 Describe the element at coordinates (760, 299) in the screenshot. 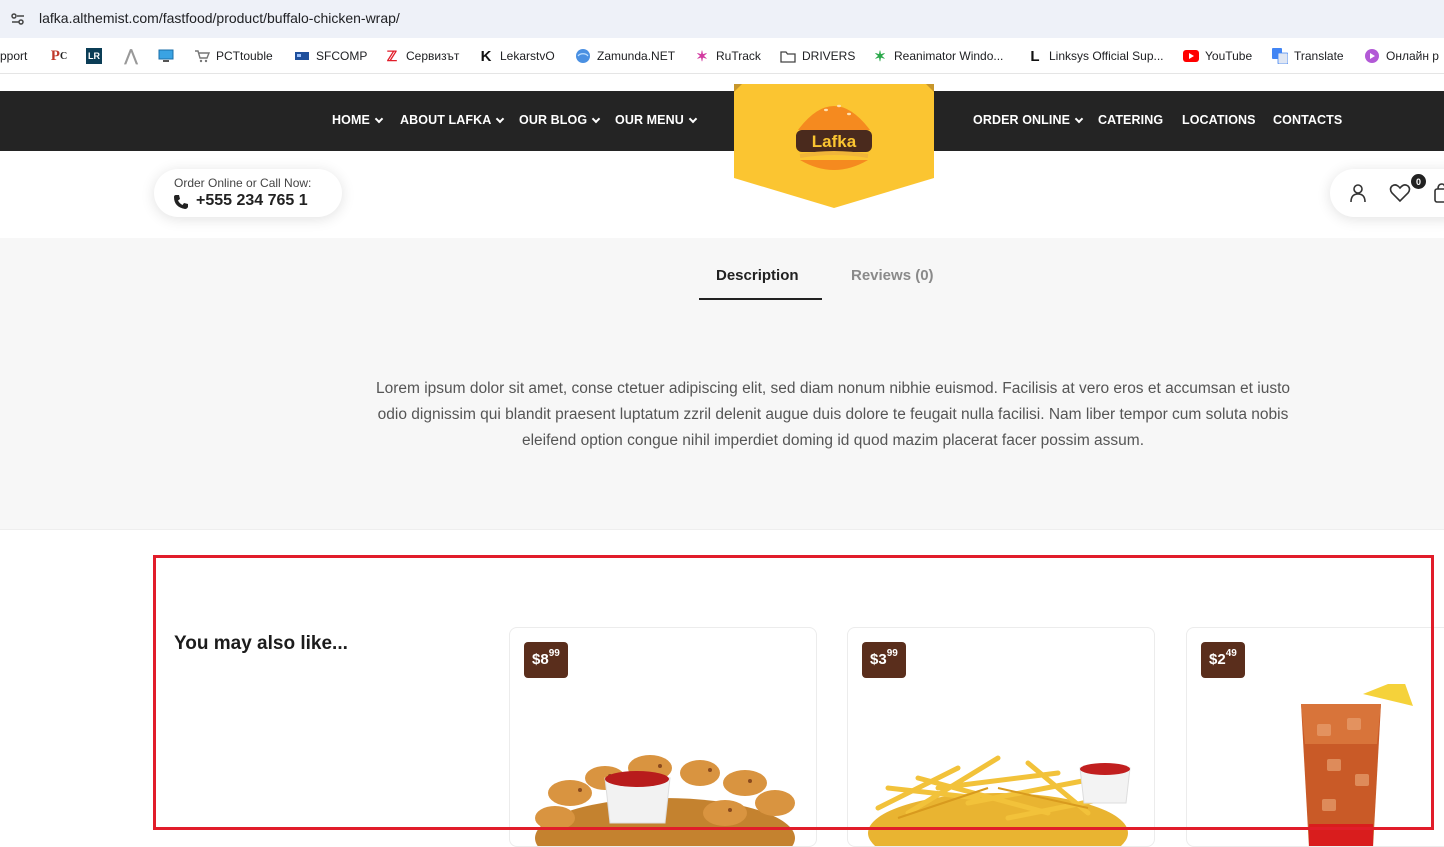

I see `active-tab-indicator` at that location.